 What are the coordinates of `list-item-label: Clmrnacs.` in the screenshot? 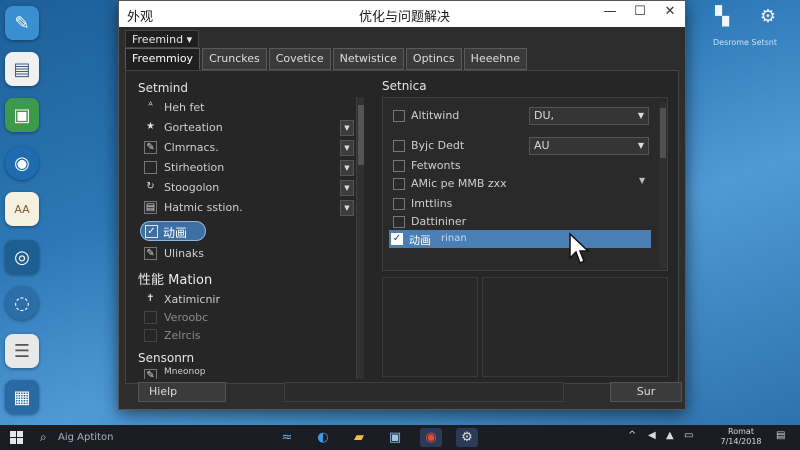 It's located at (191, 147).